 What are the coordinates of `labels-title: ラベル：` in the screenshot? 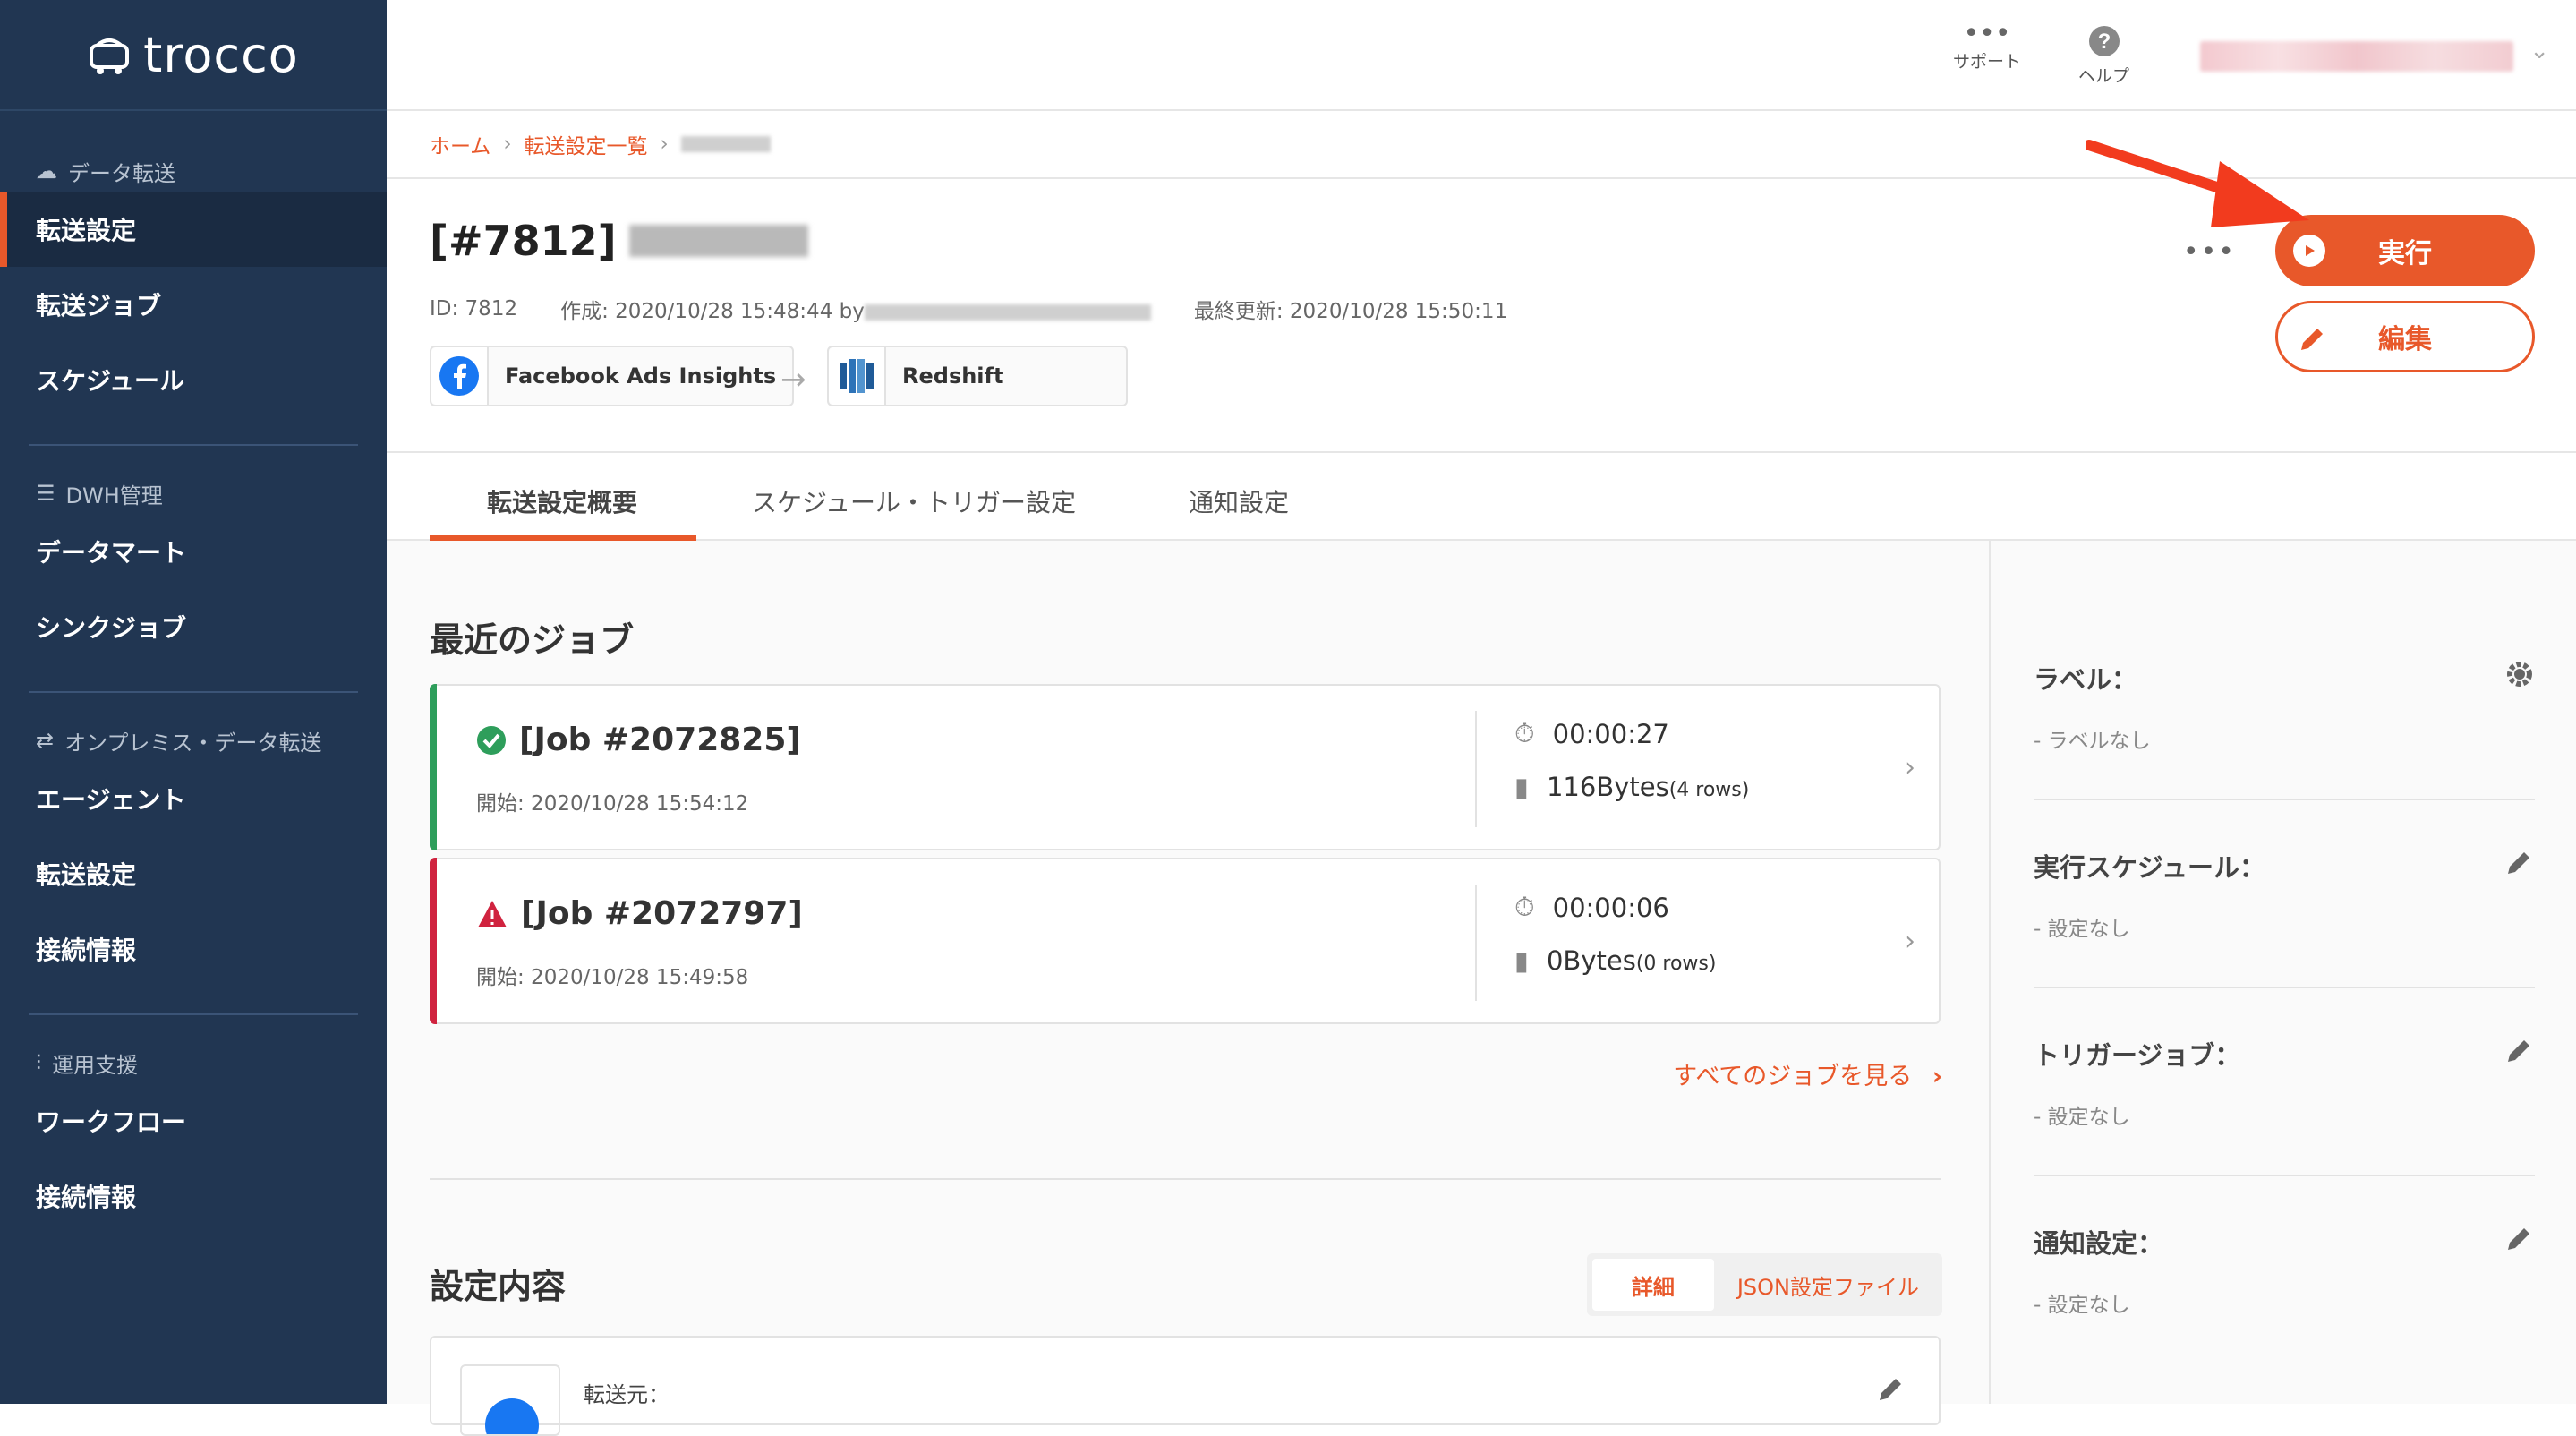 It's located at (2086, 679).